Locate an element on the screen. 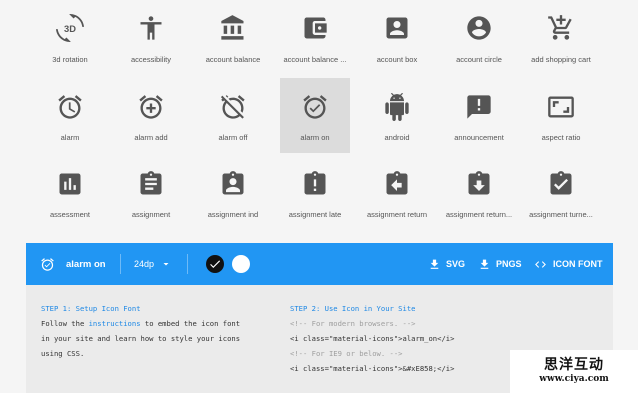 This screenshot has height=393, width=638. size-select: 24dp is located at coordinates (153, 264).